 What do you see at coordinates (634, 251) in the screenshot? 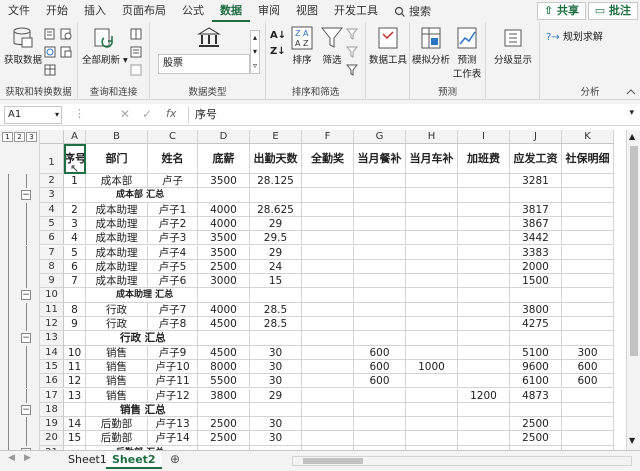
I see `scroll-thumb` at bounding box center [634, 251].